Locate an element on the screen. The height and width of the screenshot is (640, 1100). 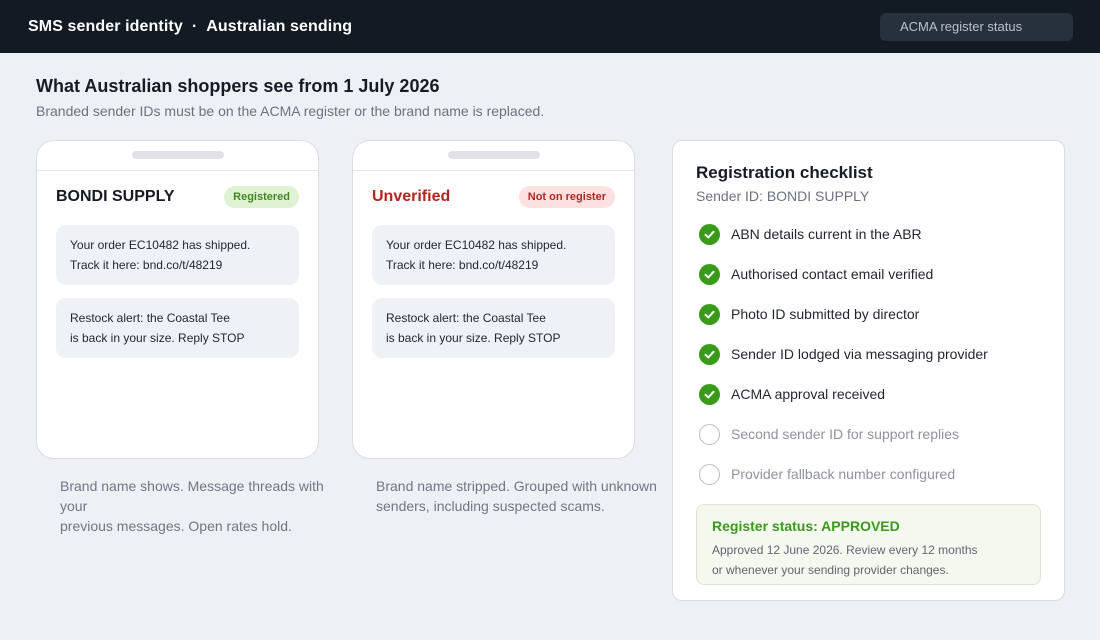
sender-name: BONDI SUPPLY is located at coordinates (115, 196).